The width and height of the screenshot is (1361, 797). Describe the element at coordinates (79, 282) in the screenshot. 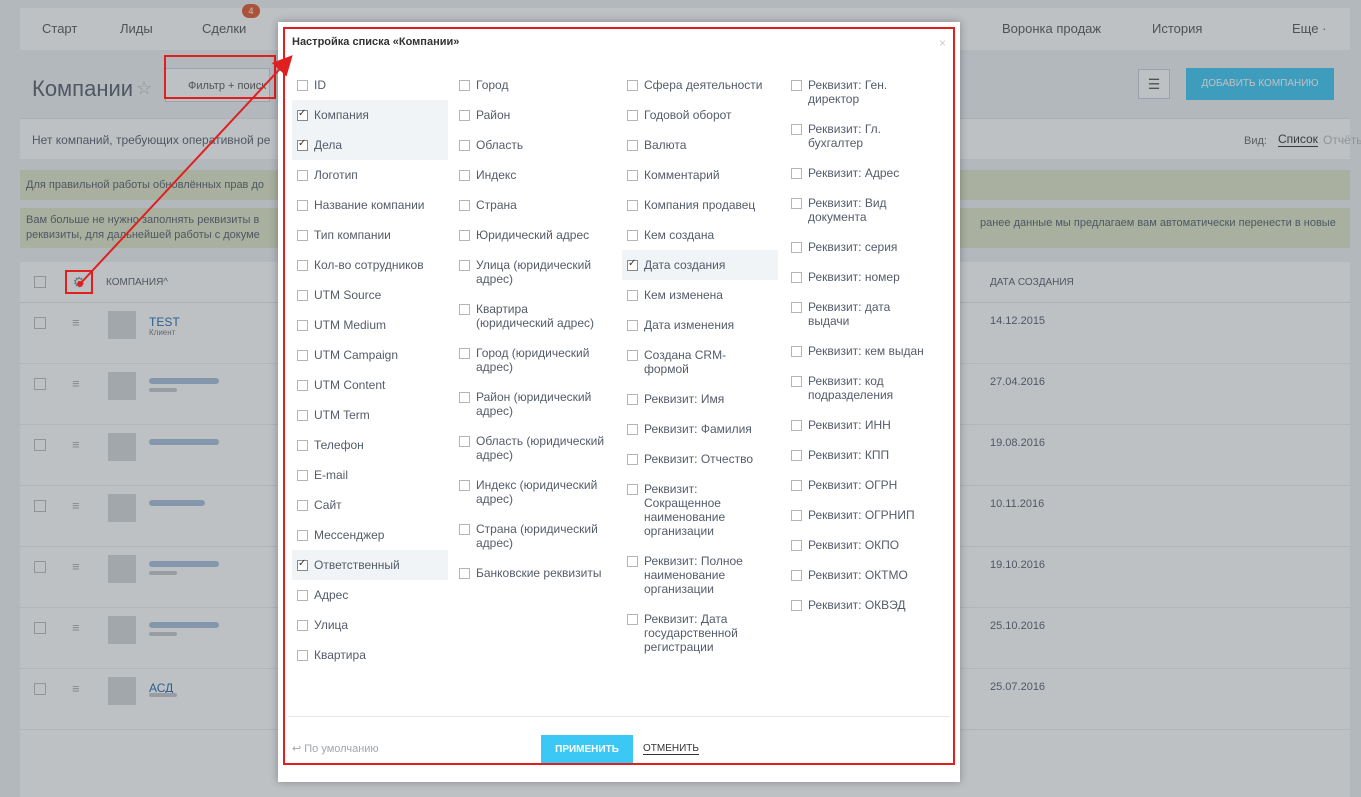

I see `annotation-box-gear` at that location.